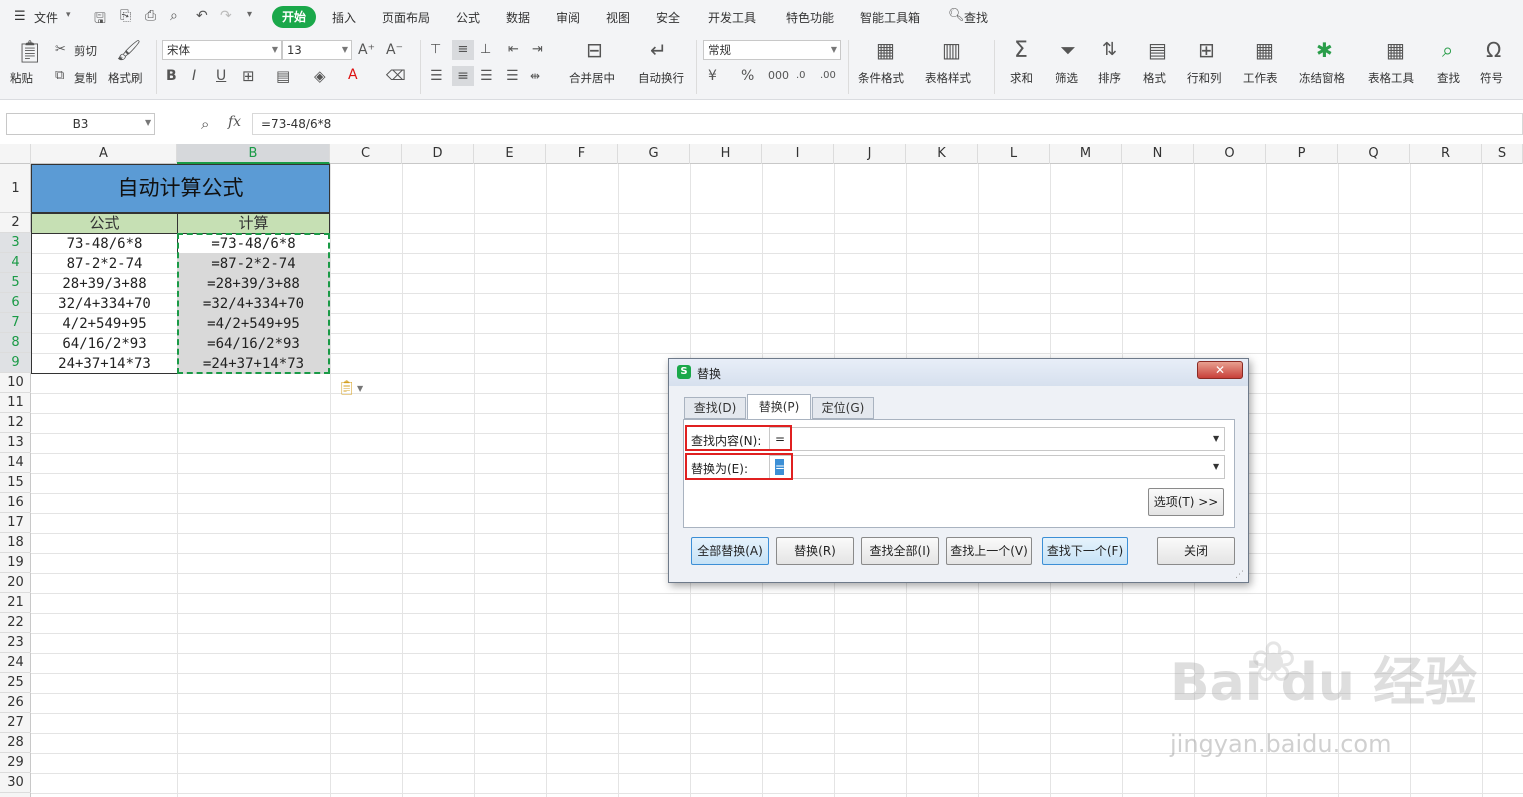 This screenshot has height=797, width=1523. What do you see at coordinates (15, 783) in the screenshot?
I see `row-header: 30` at bounding box center [15, 783].